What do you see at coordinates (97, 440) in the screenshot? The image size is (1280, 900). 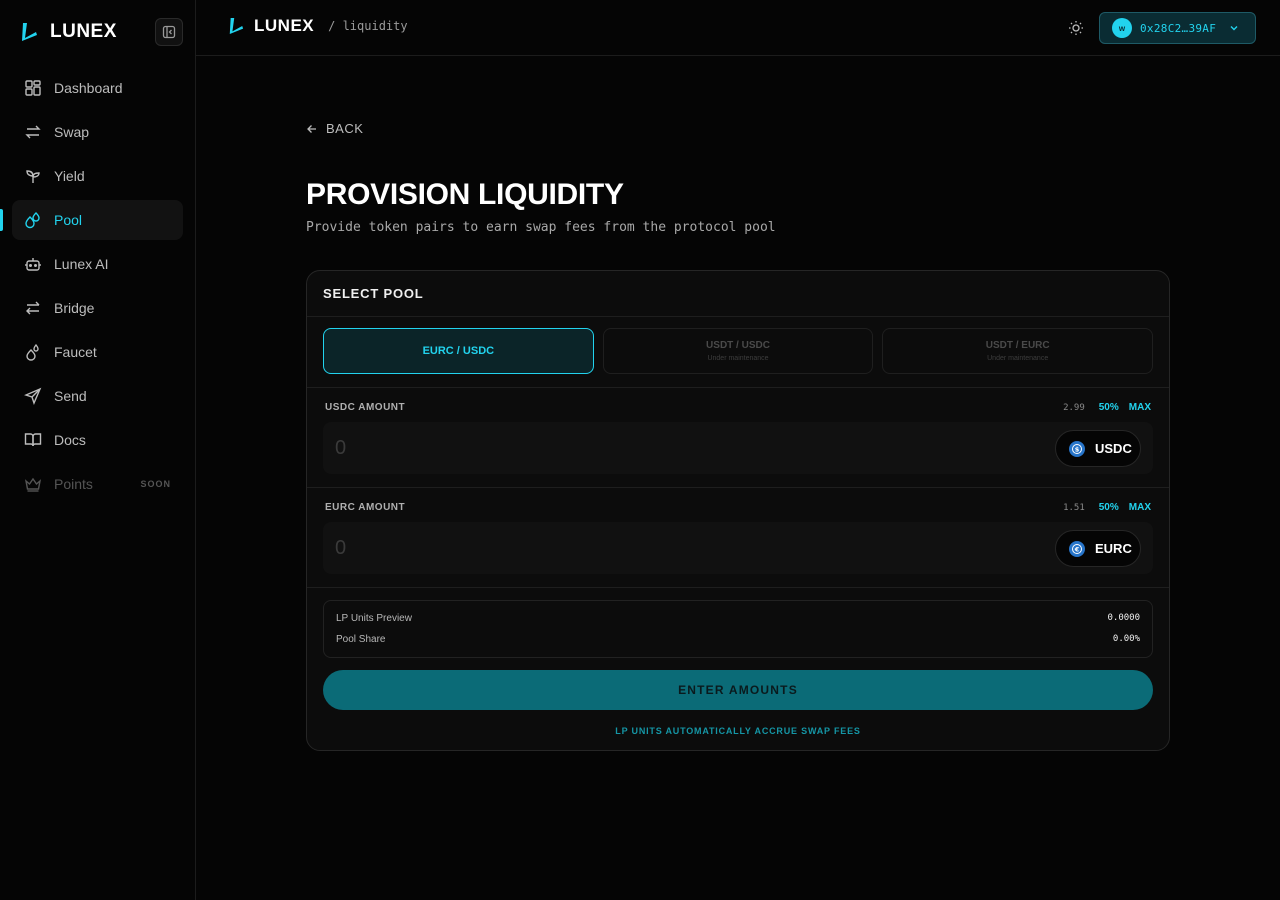 I see `sidebar-item-docs: Docs` at bounding box center [97, 440].